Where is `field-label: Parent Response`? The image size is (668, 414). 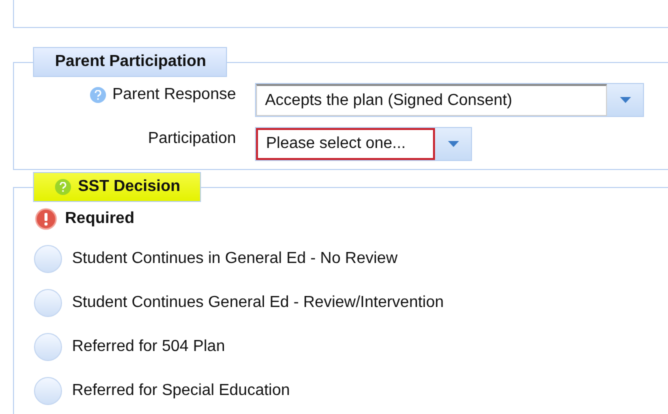
field-label: Parent Response is located at coordinates (174, 95).